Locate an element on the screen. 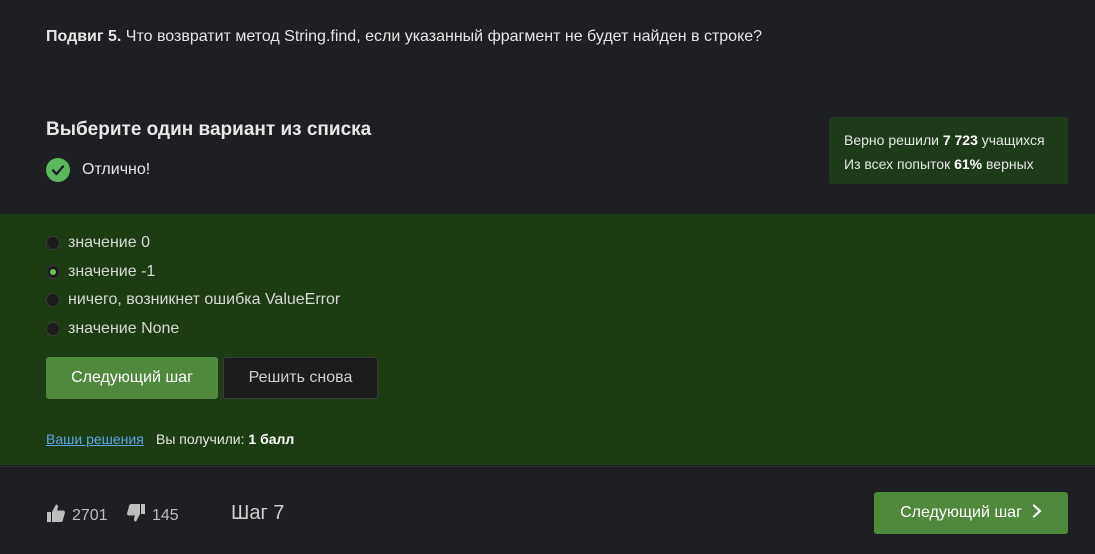 The image size is (1095, 554). status-message: Отлично! is located at coordinates (98, 170).